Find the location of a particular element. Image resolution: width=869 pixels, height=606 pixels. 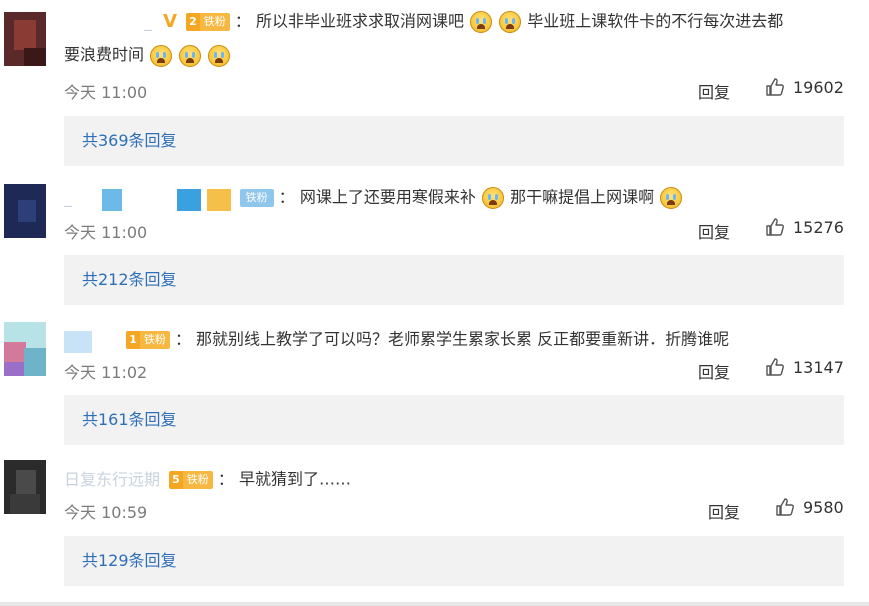

like-count: 19602 is located at coordinates (818, 87).